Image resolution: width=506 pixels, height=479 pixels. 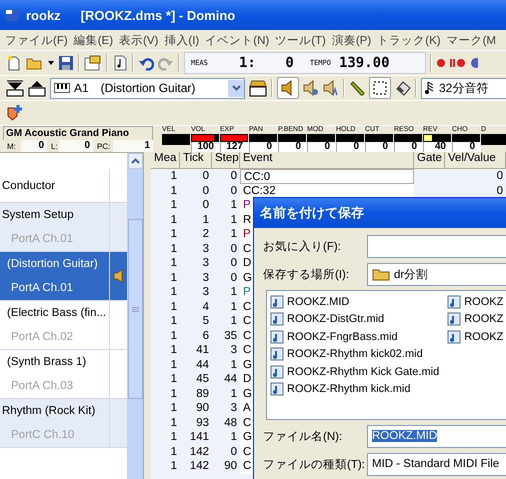 What do you see at coordinates (355, 319) in the screenshot?
I see `file-item: ROOKZ-DistGtr.mid` at bounding box center [355, 319].